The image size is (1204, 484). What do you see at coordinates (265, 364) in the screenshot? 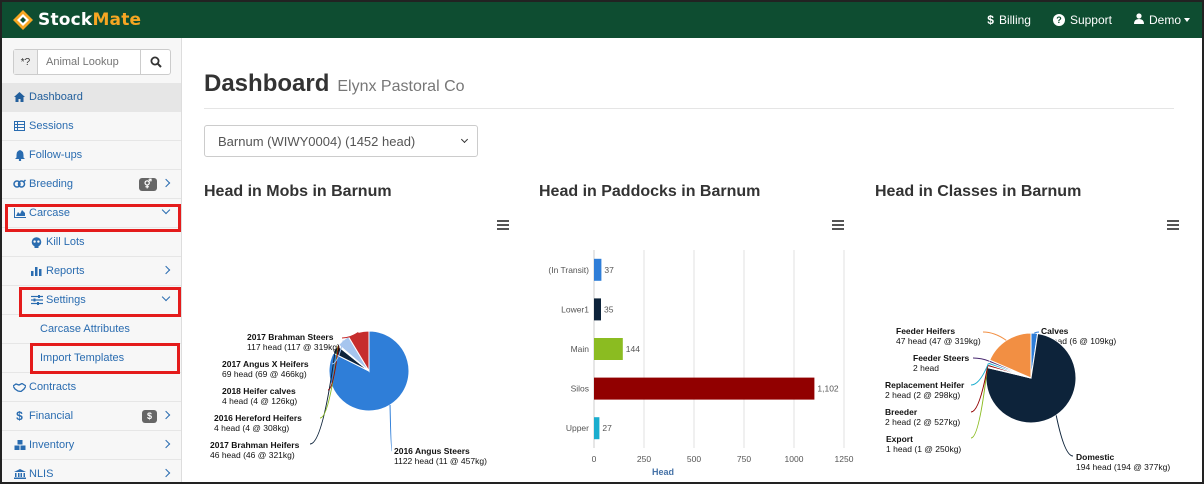
I see `mobs-pie-label: 2017 Angus X Heifers` at bounding box center [265, 364].